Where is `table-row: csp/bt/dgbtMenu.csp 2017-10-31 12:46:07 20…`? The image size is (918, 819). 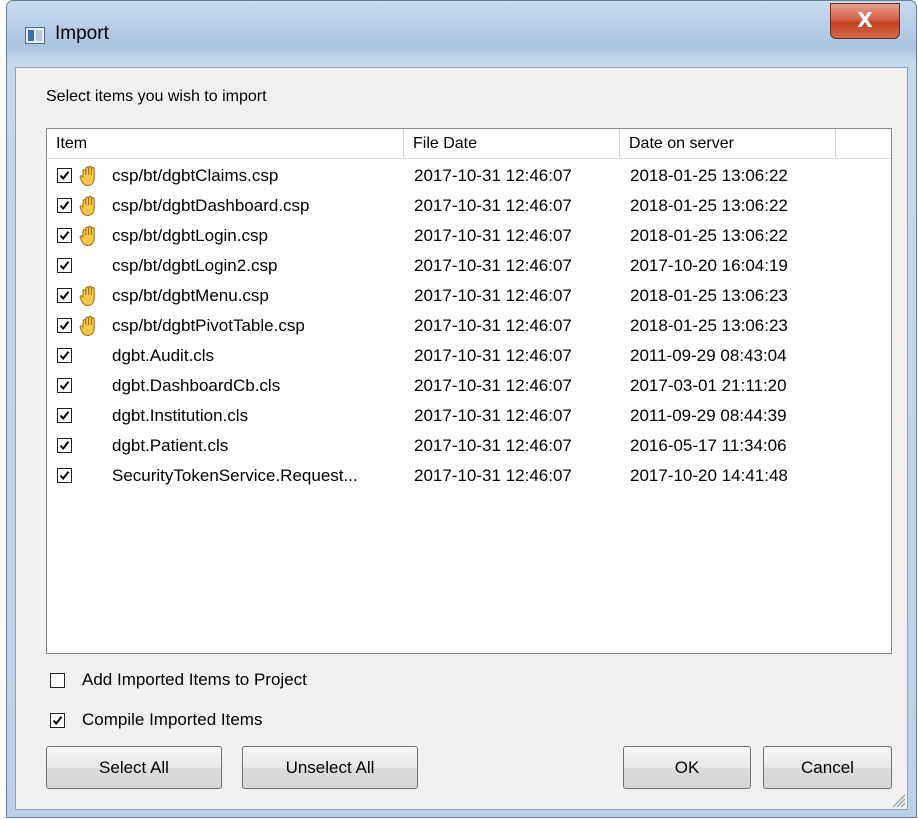
table-row: csp/bt/dgbtMenu.csp 2017-10-31 12:46:07 20… is located at coordinates (469, 296).